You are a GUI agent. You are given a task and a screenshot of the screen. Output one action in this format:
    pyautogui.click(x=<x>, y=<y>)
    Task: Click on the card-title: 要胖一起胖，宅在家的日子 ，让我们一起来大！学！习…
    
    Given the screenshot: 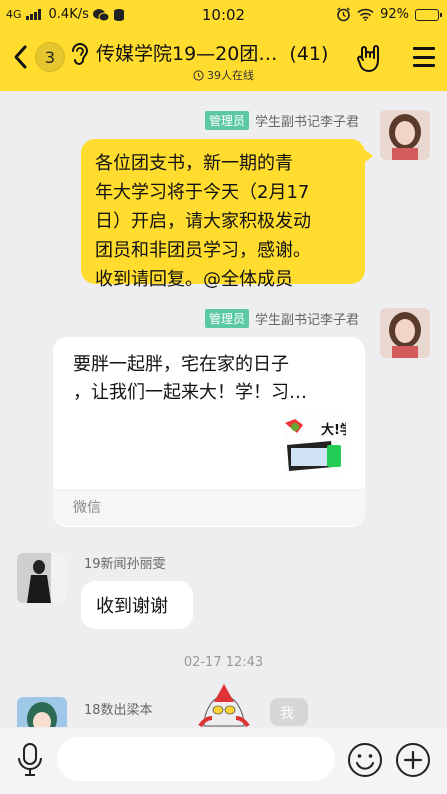 What is the action you would take?
    pyautogui.click(x=213, y=379)
    